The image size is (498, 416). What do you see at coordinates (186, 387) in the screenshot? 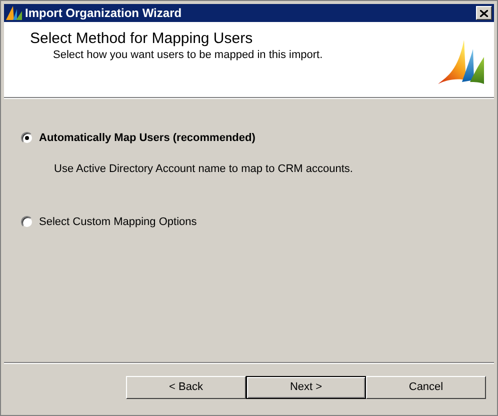
I see `wizard-button: < Back` at bounding box center [186, 387].